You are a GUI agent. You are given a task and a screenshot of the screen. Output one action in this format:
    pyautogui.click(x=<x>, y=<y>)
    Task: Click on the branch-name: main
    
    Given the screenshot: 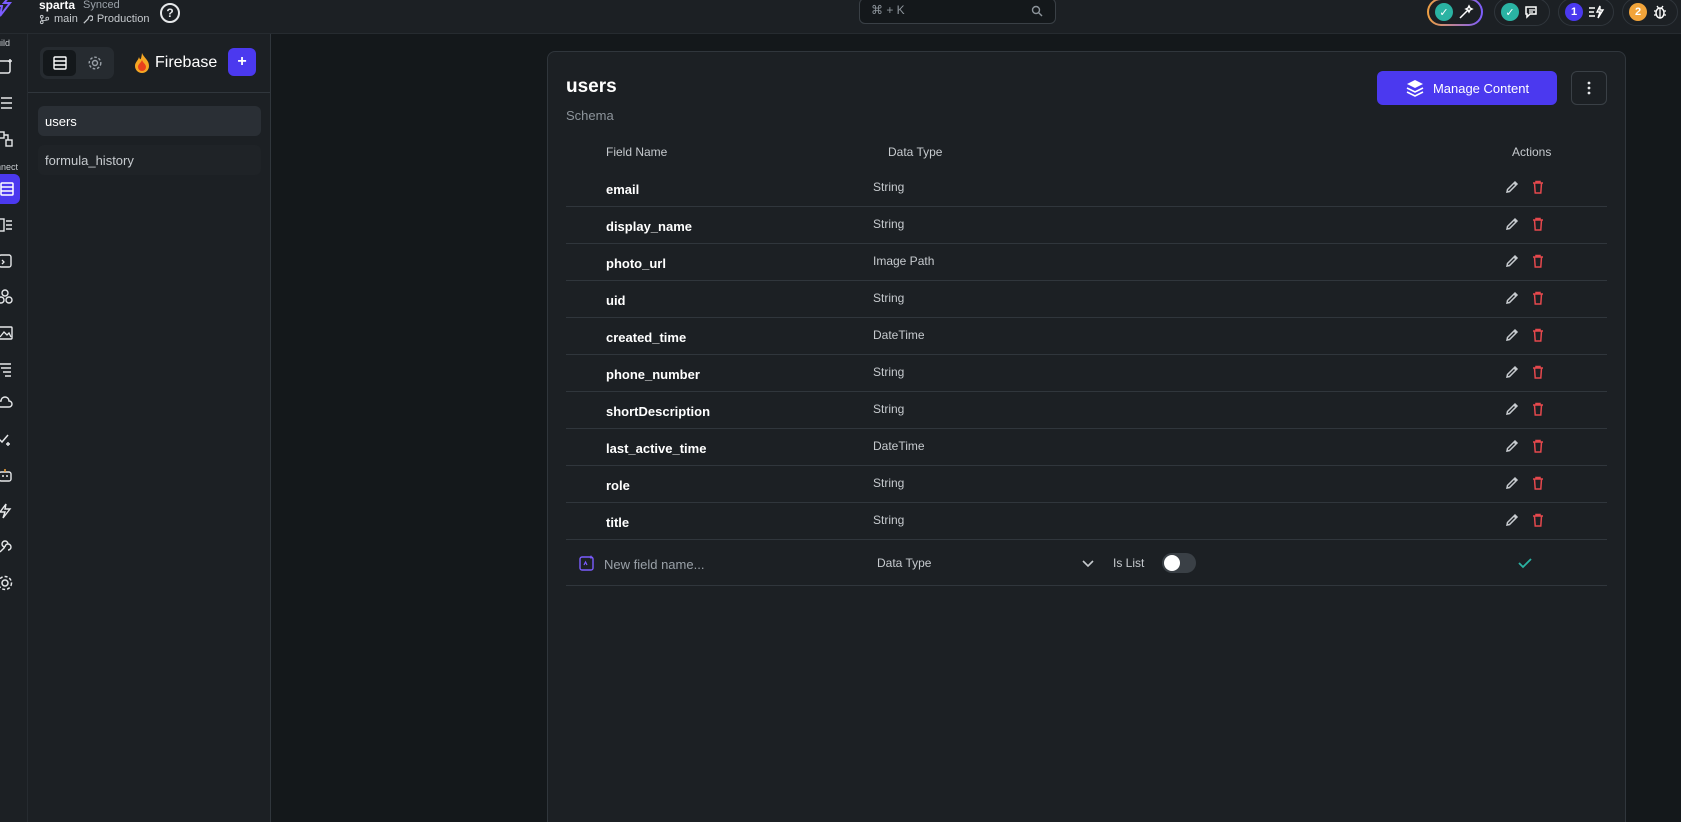 What is the action you would take?
    pyautogui.click(x=66, y=19)
    